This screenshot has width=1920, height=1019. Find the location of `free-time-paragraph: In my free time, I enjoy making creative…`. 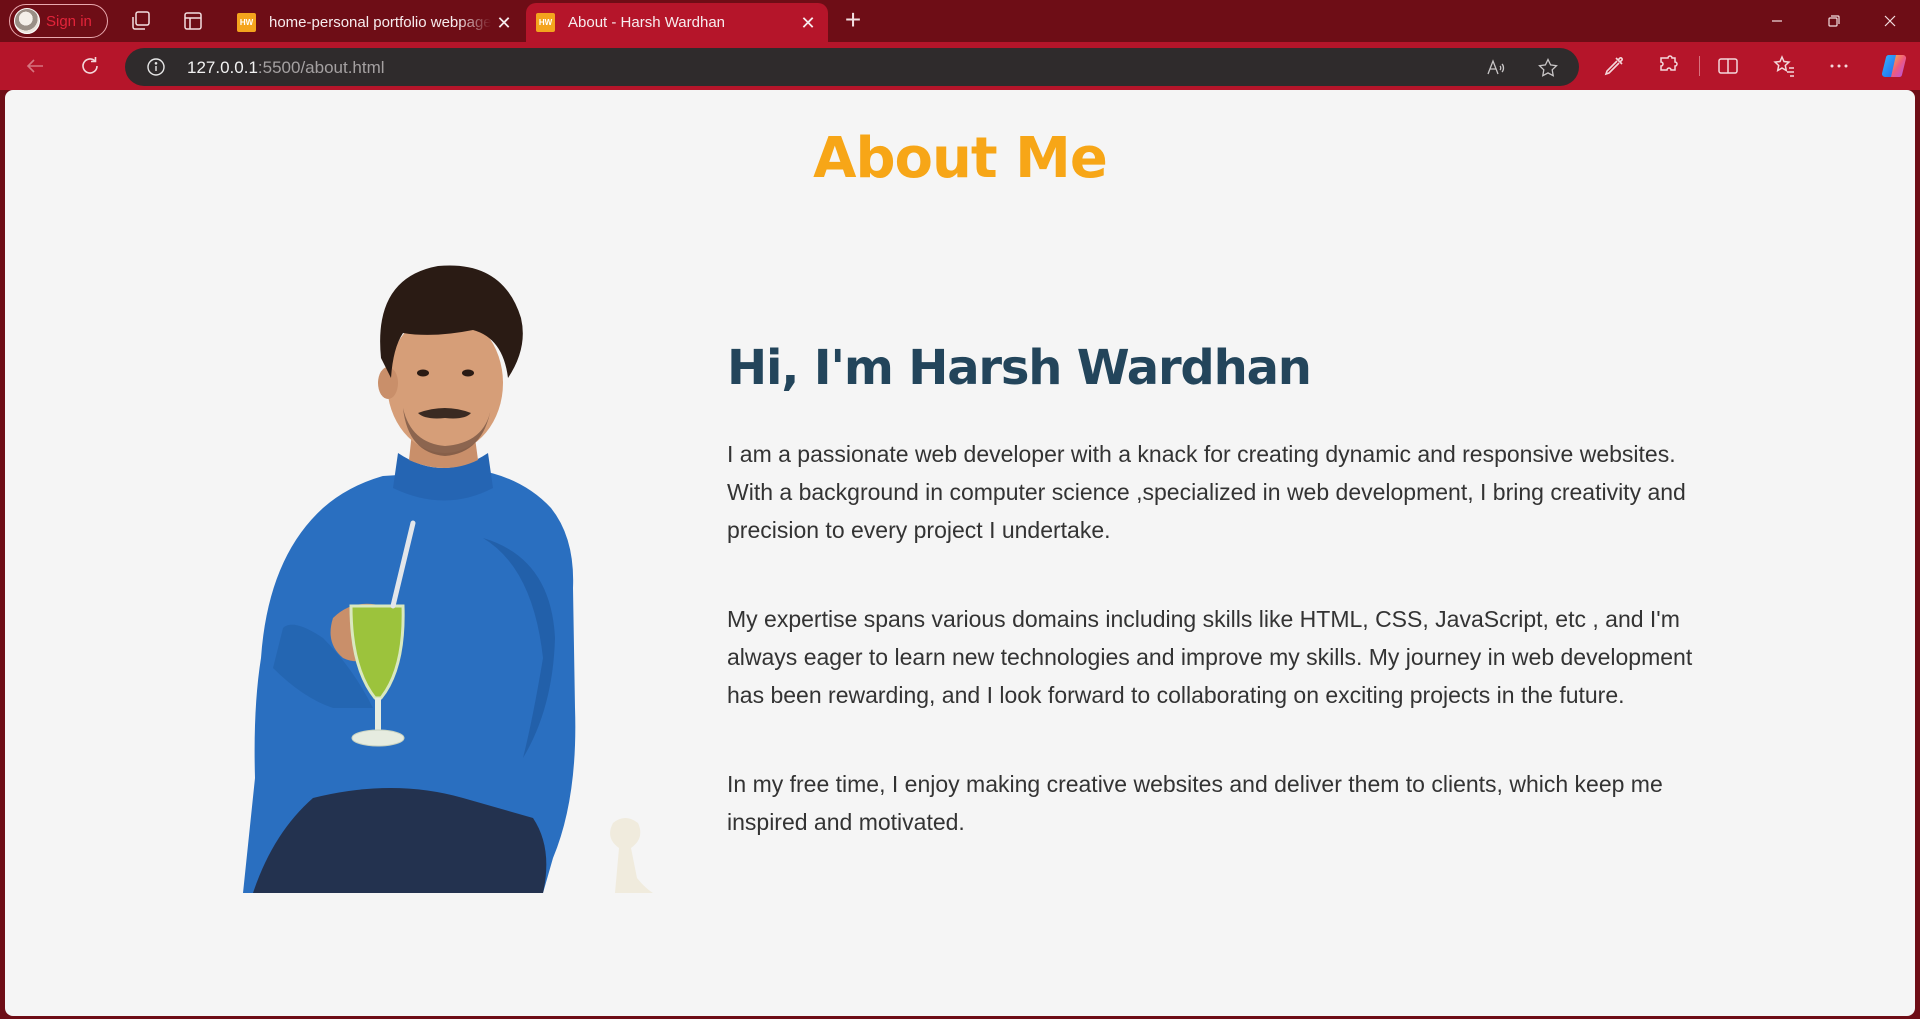

free-time-paragraph: In my free time, I enjoy making creative… is located at coordinates (1195, 803).